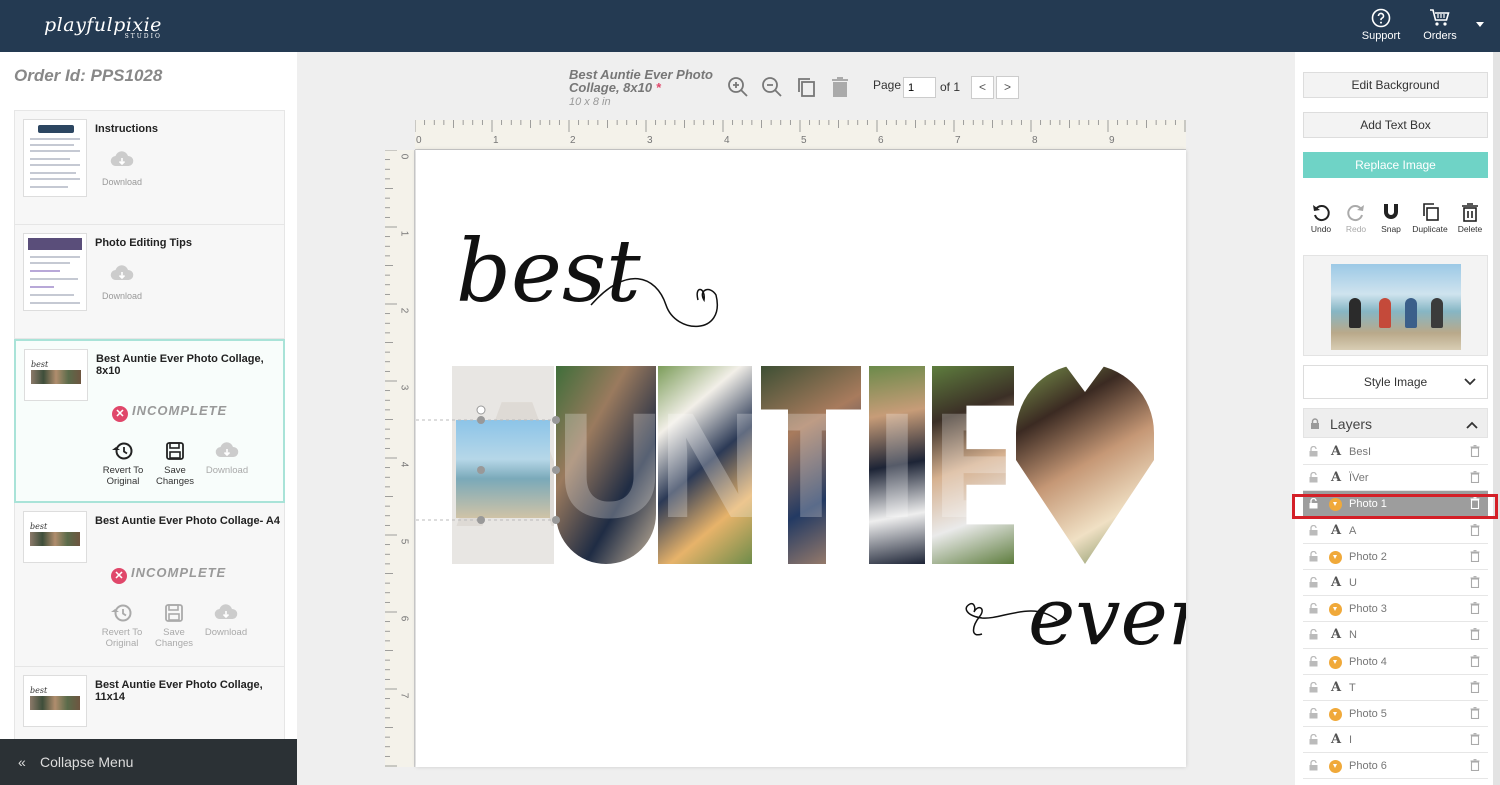 Image resolution: width=1500 pixels, height=785 pixels. What do you see at coordinates (1381, 36) in the screenshot?
I see `support-label: Support` at bounding box center [1381, 36].